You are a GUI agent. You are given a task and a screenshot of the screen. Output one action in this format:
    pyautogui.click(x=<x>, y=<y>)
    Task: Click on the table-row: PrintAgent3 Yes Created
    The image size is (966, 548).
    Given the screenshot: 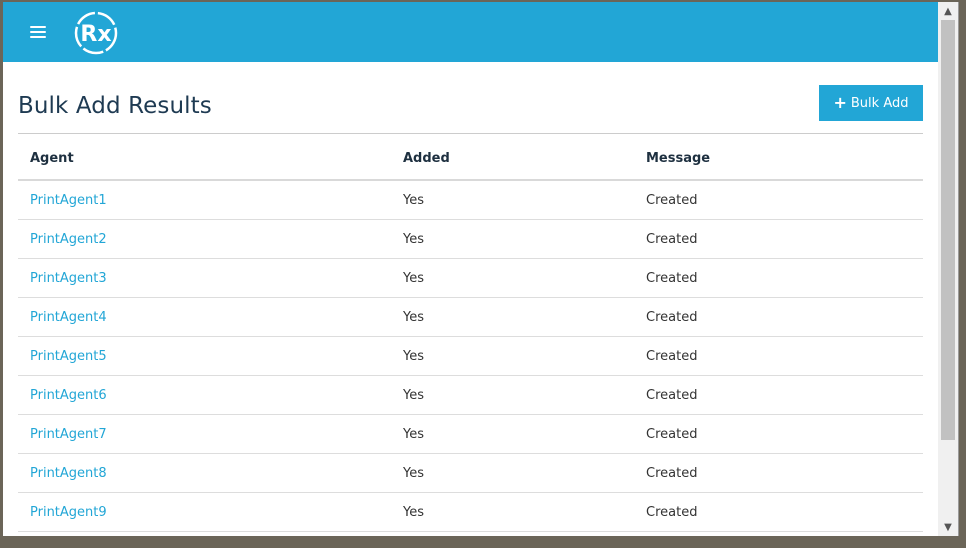 What is the action you would take?
    pyautogui.click(x=470, y=278)
    